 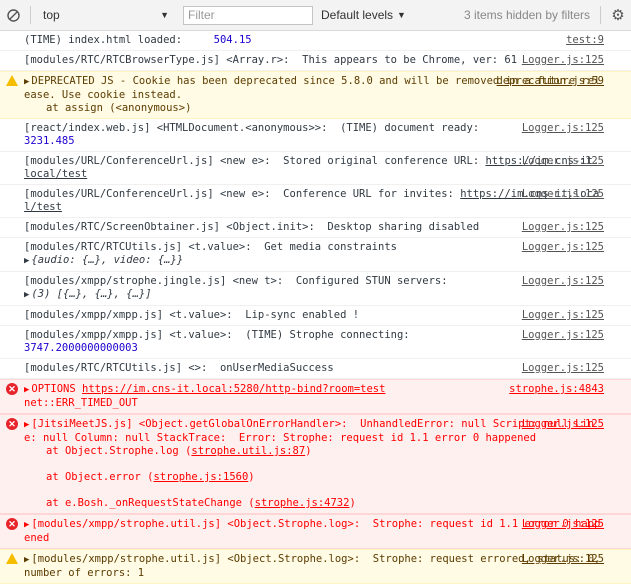 What do you see at coordinates (248, 451) in the screenshot?
I see `stack-location-link: strophe.util.js:87` at bounding box center [248, 451].